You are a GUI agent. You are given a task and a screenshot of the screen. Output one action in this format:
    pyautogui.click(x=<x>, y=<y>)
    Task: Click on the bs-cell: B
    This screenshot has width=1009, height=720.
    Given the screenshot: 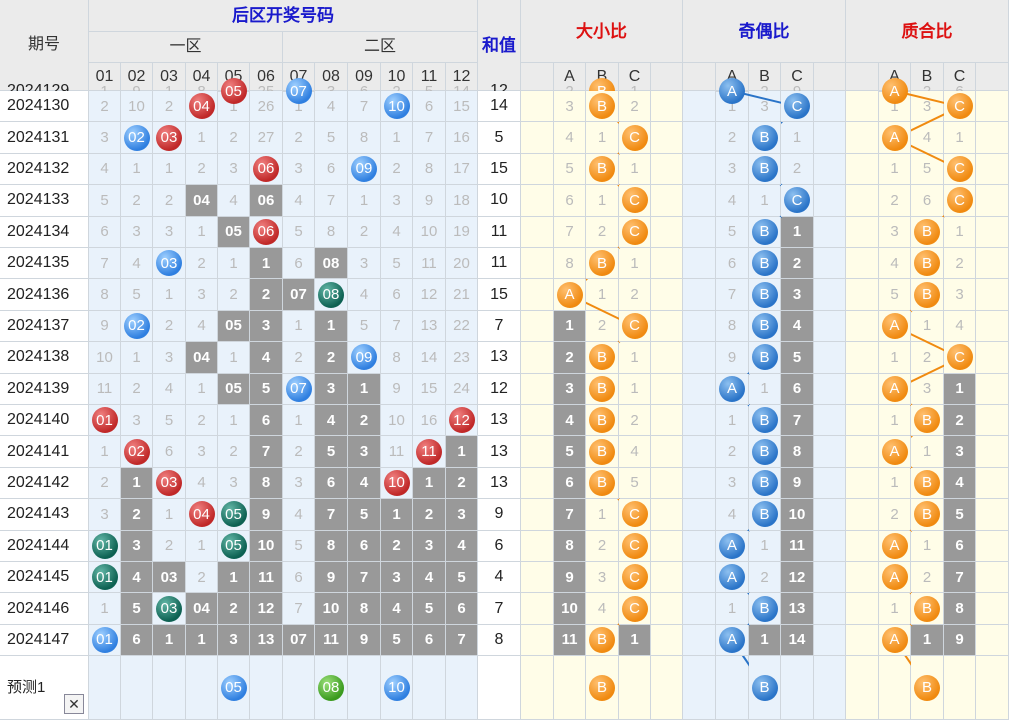 What is the action you would take?
    pyautogui.click(x=602, y=452)
    